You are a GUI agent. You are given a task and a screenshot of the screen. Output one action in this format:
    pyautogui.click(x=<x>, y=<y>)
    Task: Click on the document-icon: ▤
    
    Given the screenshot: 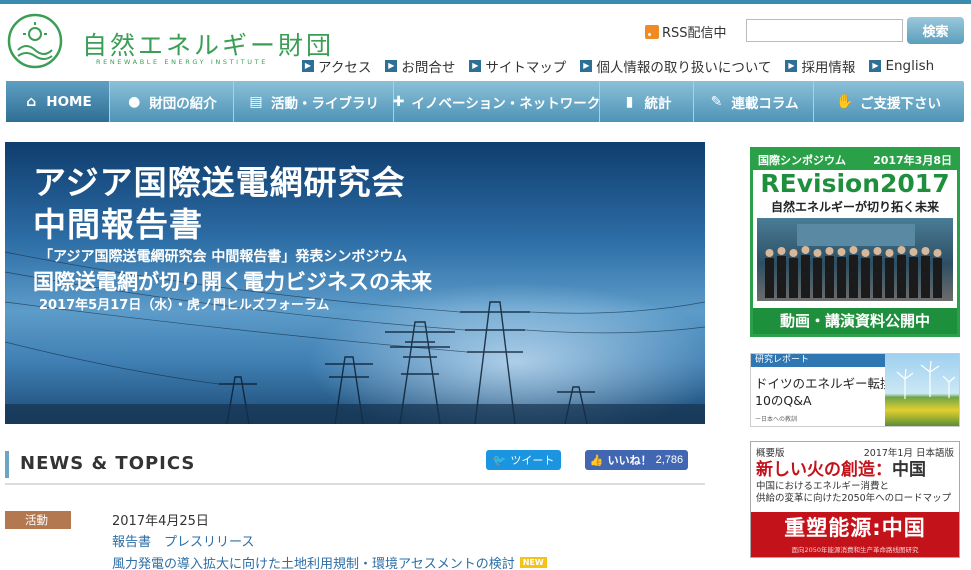 What is the action you would take?
    pyautogui.click(x=256, y=101)
    